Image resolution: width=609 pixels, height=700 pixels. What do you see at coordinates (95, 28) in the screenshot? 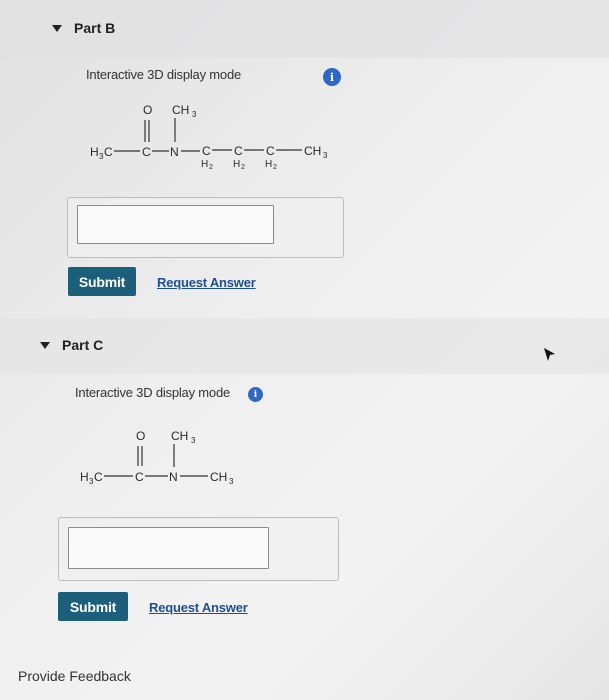
I see `part-b-title: Part B` at bounding box center [95, 28].